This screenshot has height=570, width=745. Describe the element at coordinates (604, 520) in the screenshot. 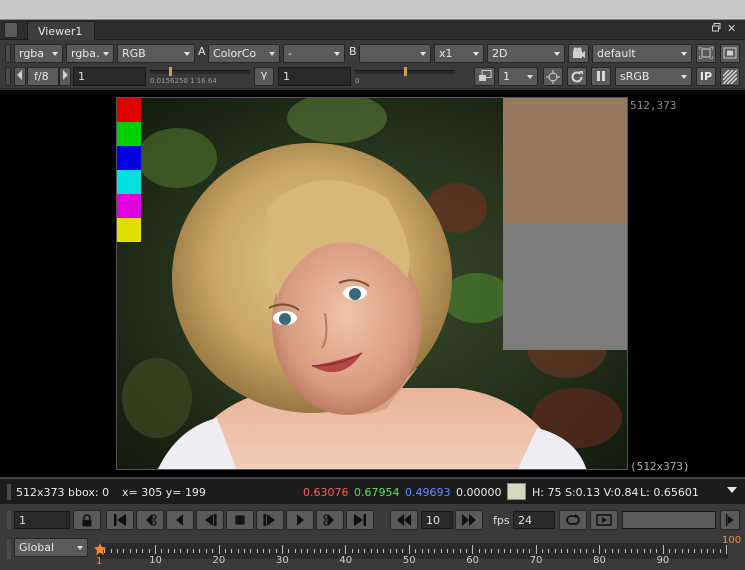

I see `flipbook-icon` at that location.